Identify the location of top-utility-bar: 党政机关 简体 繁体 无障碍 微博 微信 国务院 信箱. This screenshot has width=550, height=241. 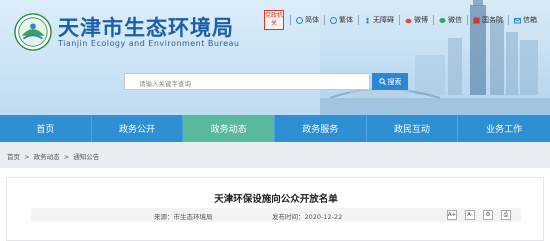
(403, 20).